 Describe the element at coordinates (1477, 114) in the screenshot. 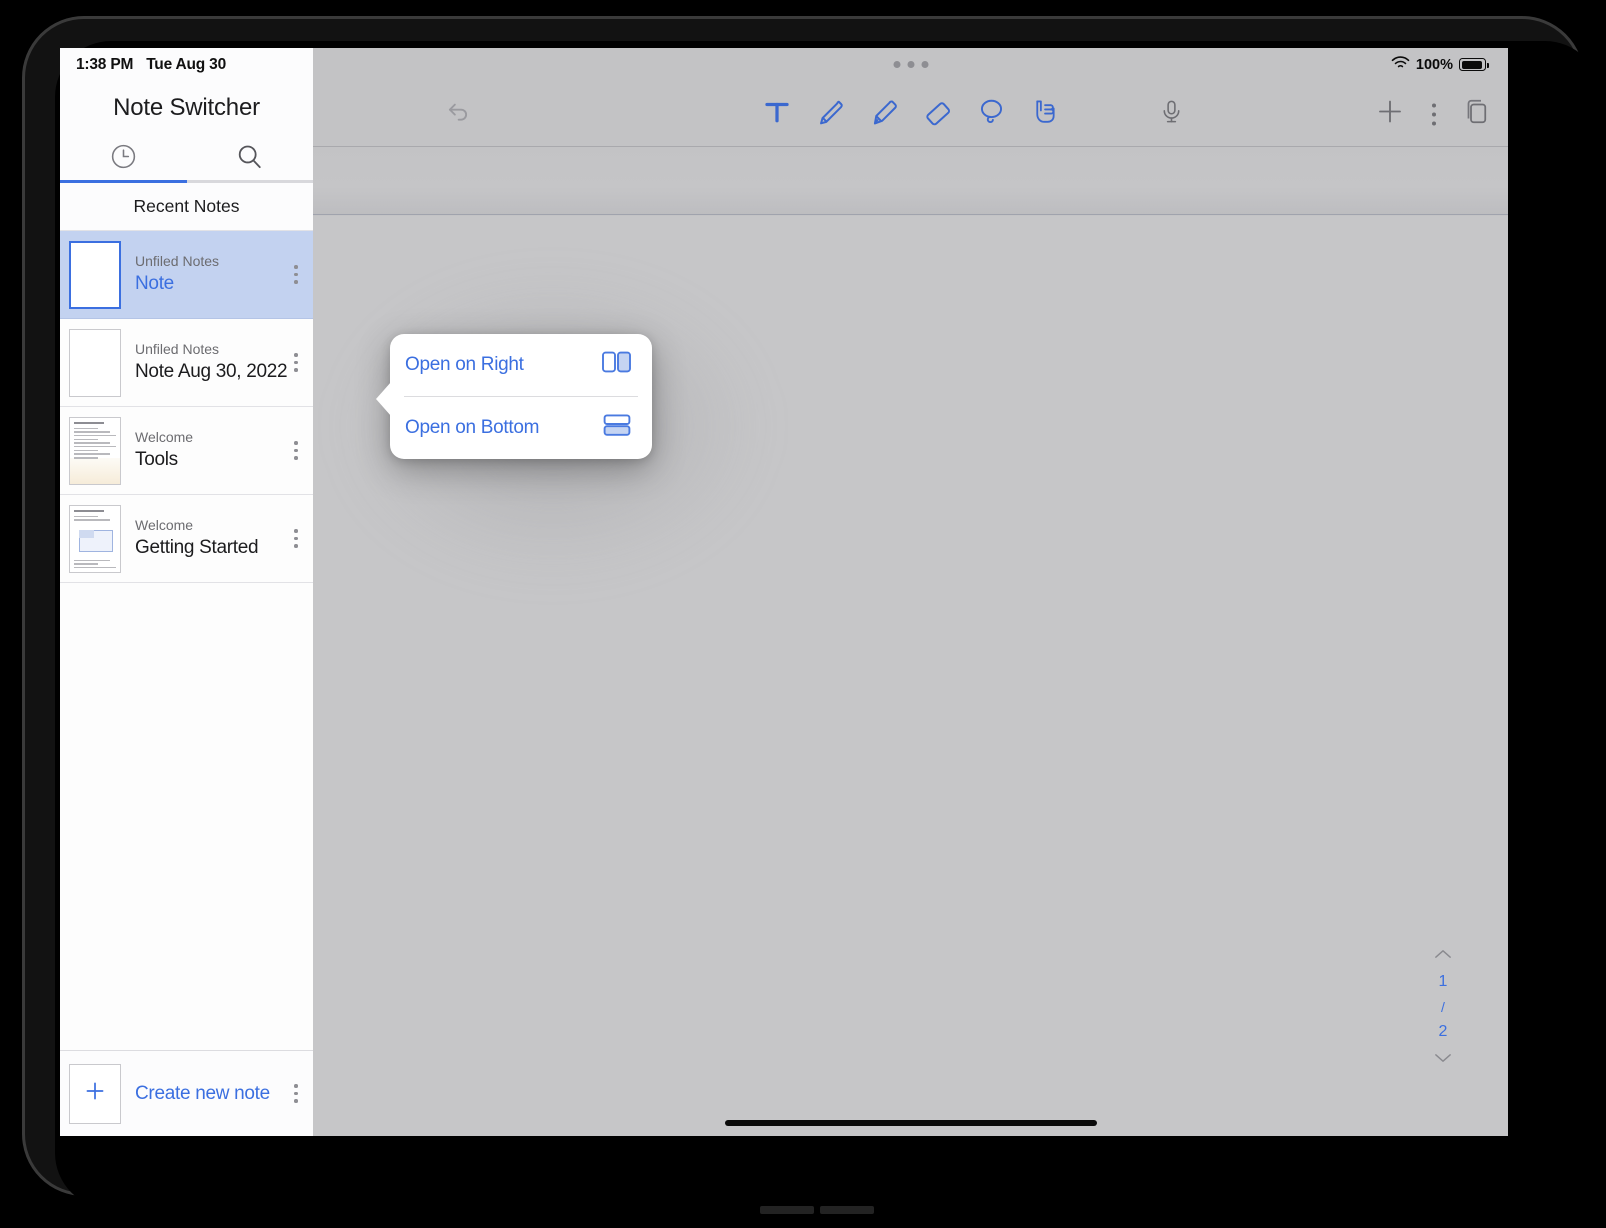

I see `stacked-pages-icon` at that location.